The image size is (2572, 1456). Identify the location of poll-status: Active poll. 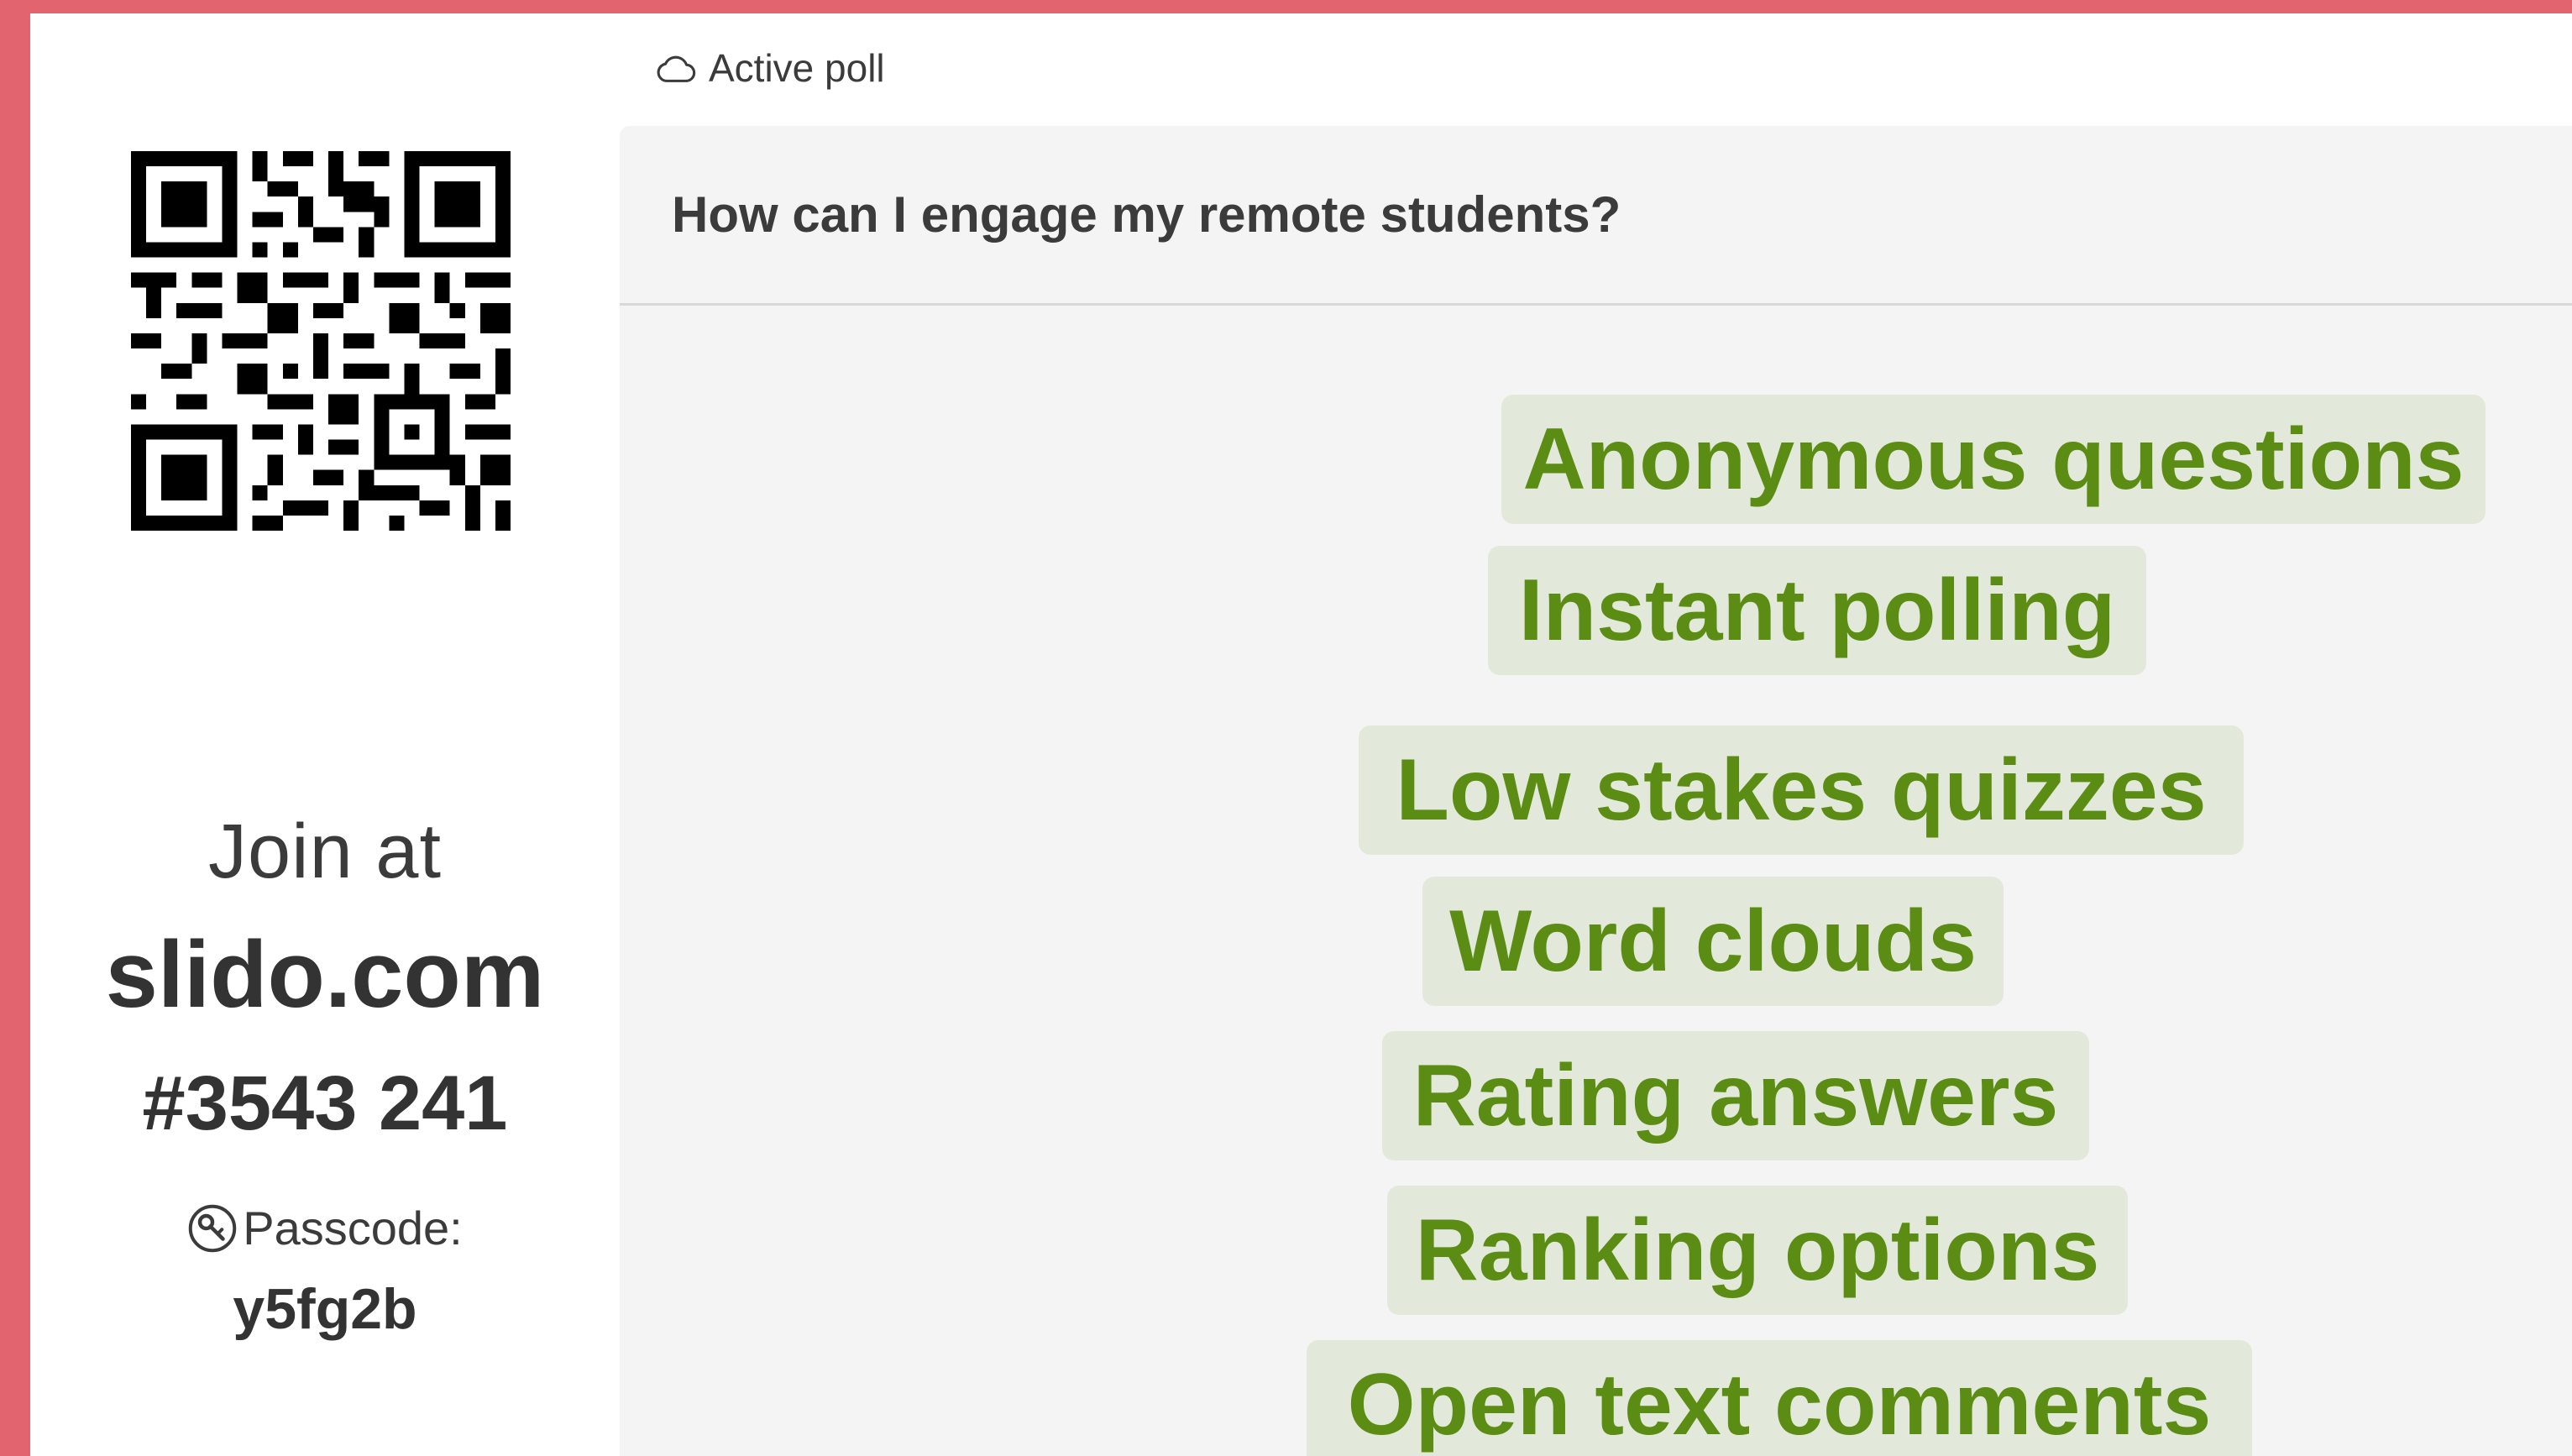
(770, 68).